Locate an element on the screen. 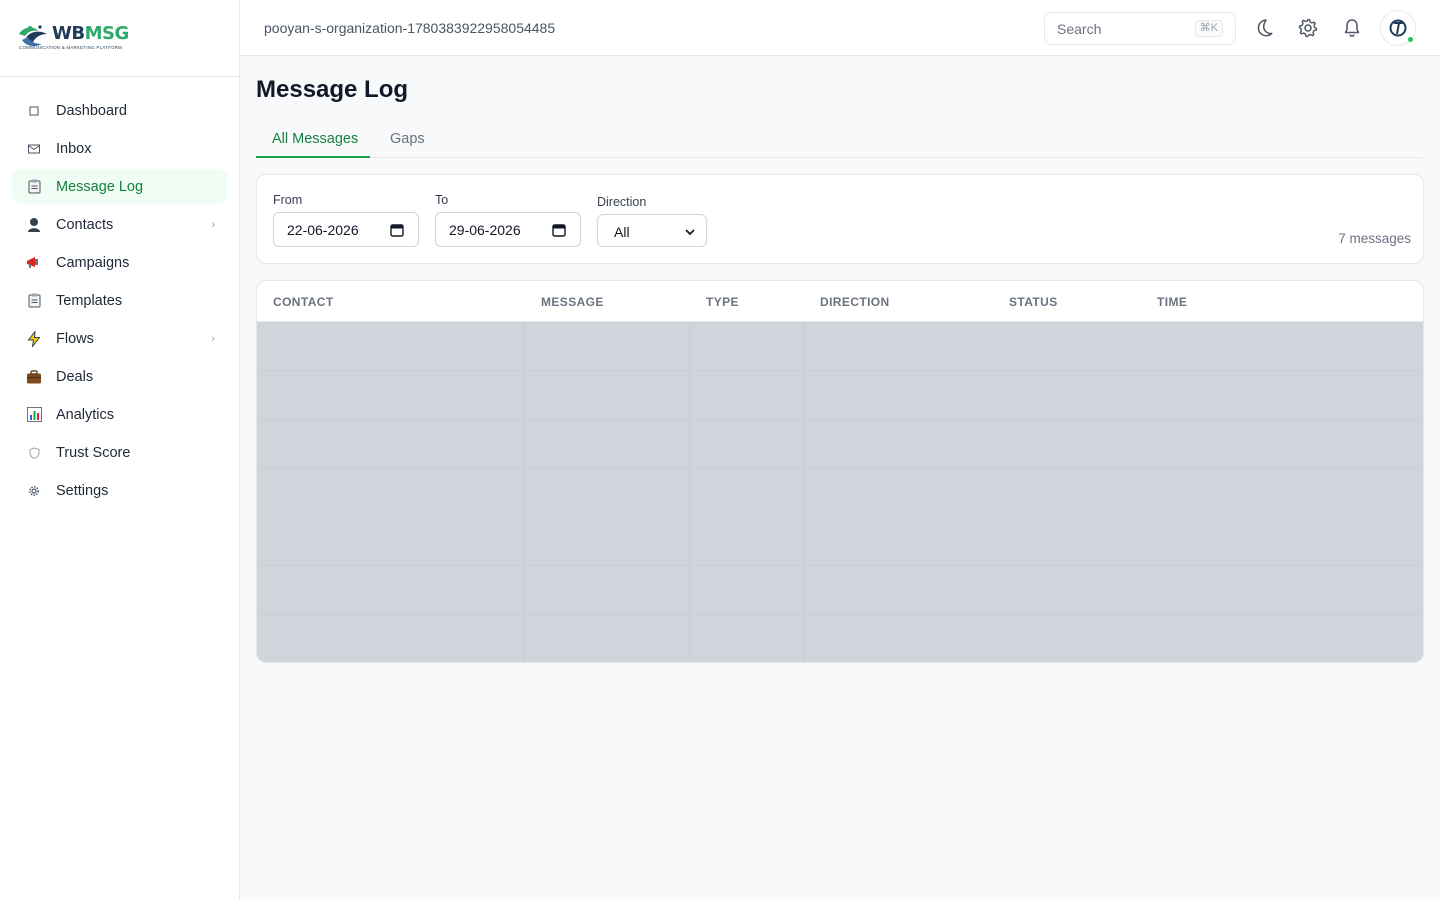 The width and height of the screenshot is (1440, 900). sidebar-item-label: Settings is located at coordinates (82, 490).